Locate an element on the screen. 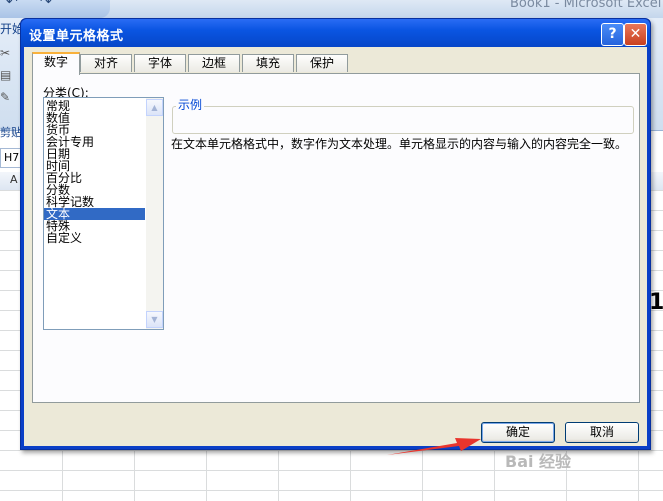  red-arrow-annotation is located at coordinates (434, 446).